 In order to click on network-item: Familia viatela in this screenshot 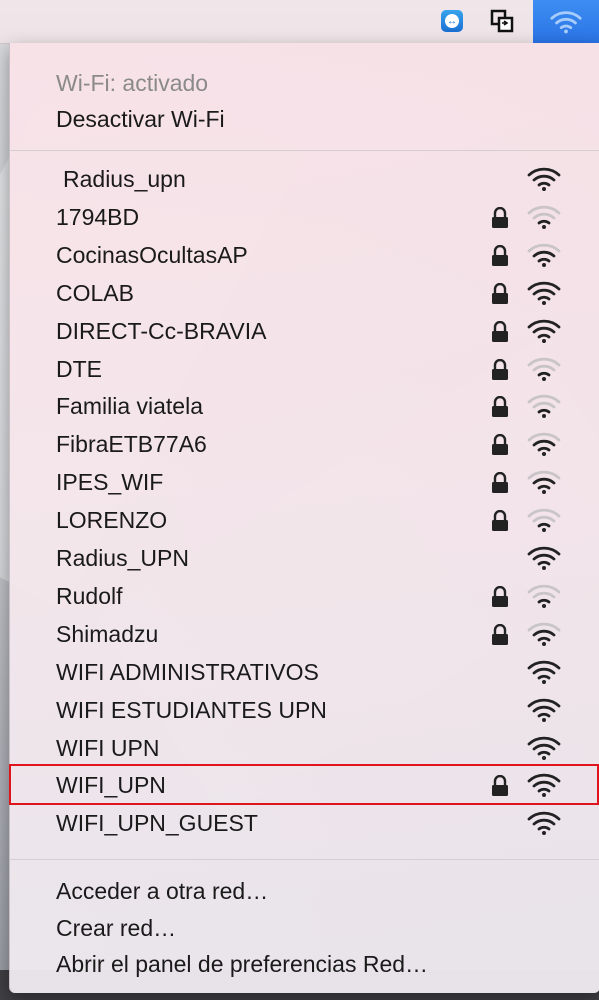, I will do `click(304, 406)`.